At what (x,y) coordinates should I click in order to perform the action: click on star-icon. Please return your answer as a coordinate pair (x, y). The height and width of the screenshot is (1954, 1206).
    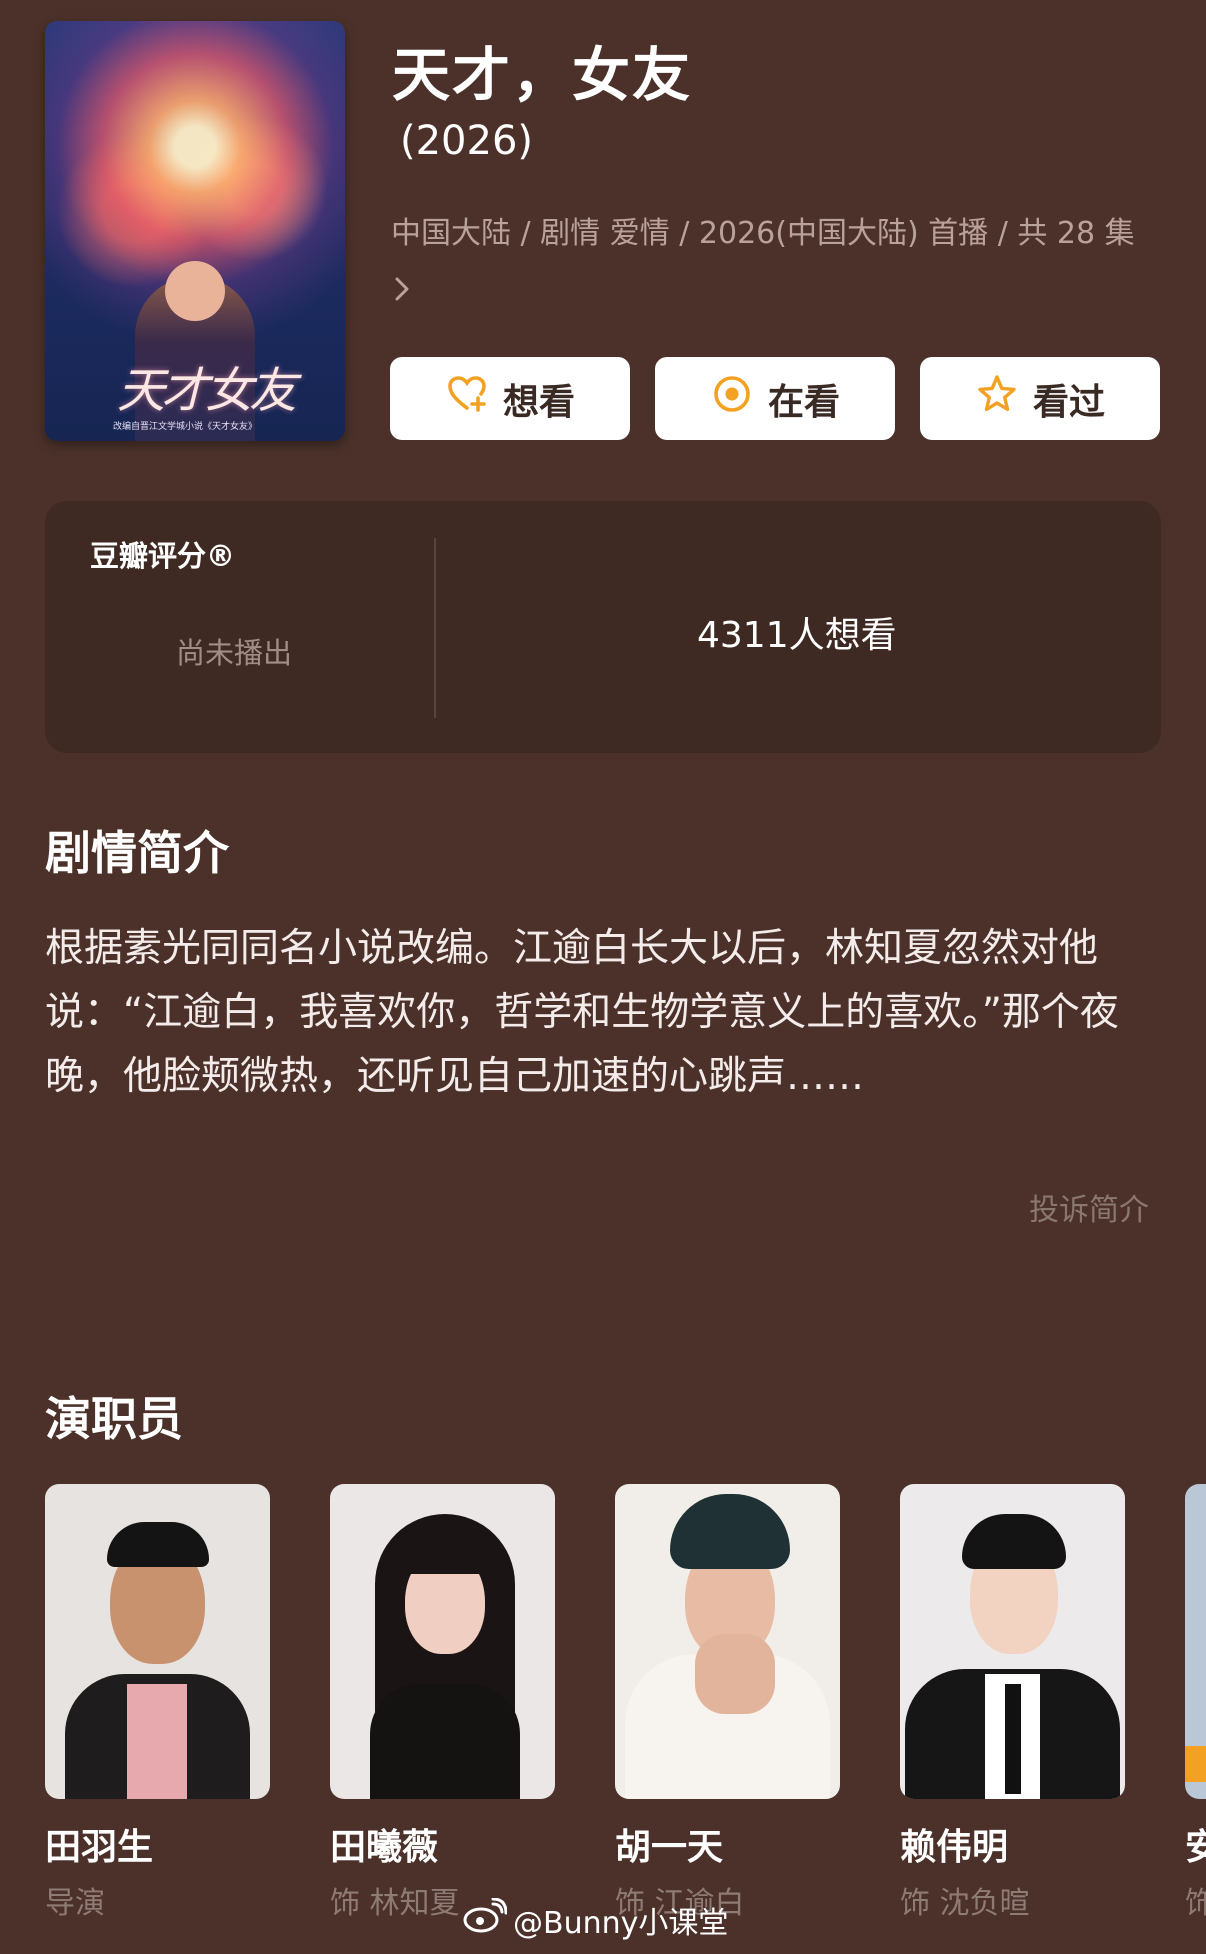
    Looking at the image, I should click on (997, 398).